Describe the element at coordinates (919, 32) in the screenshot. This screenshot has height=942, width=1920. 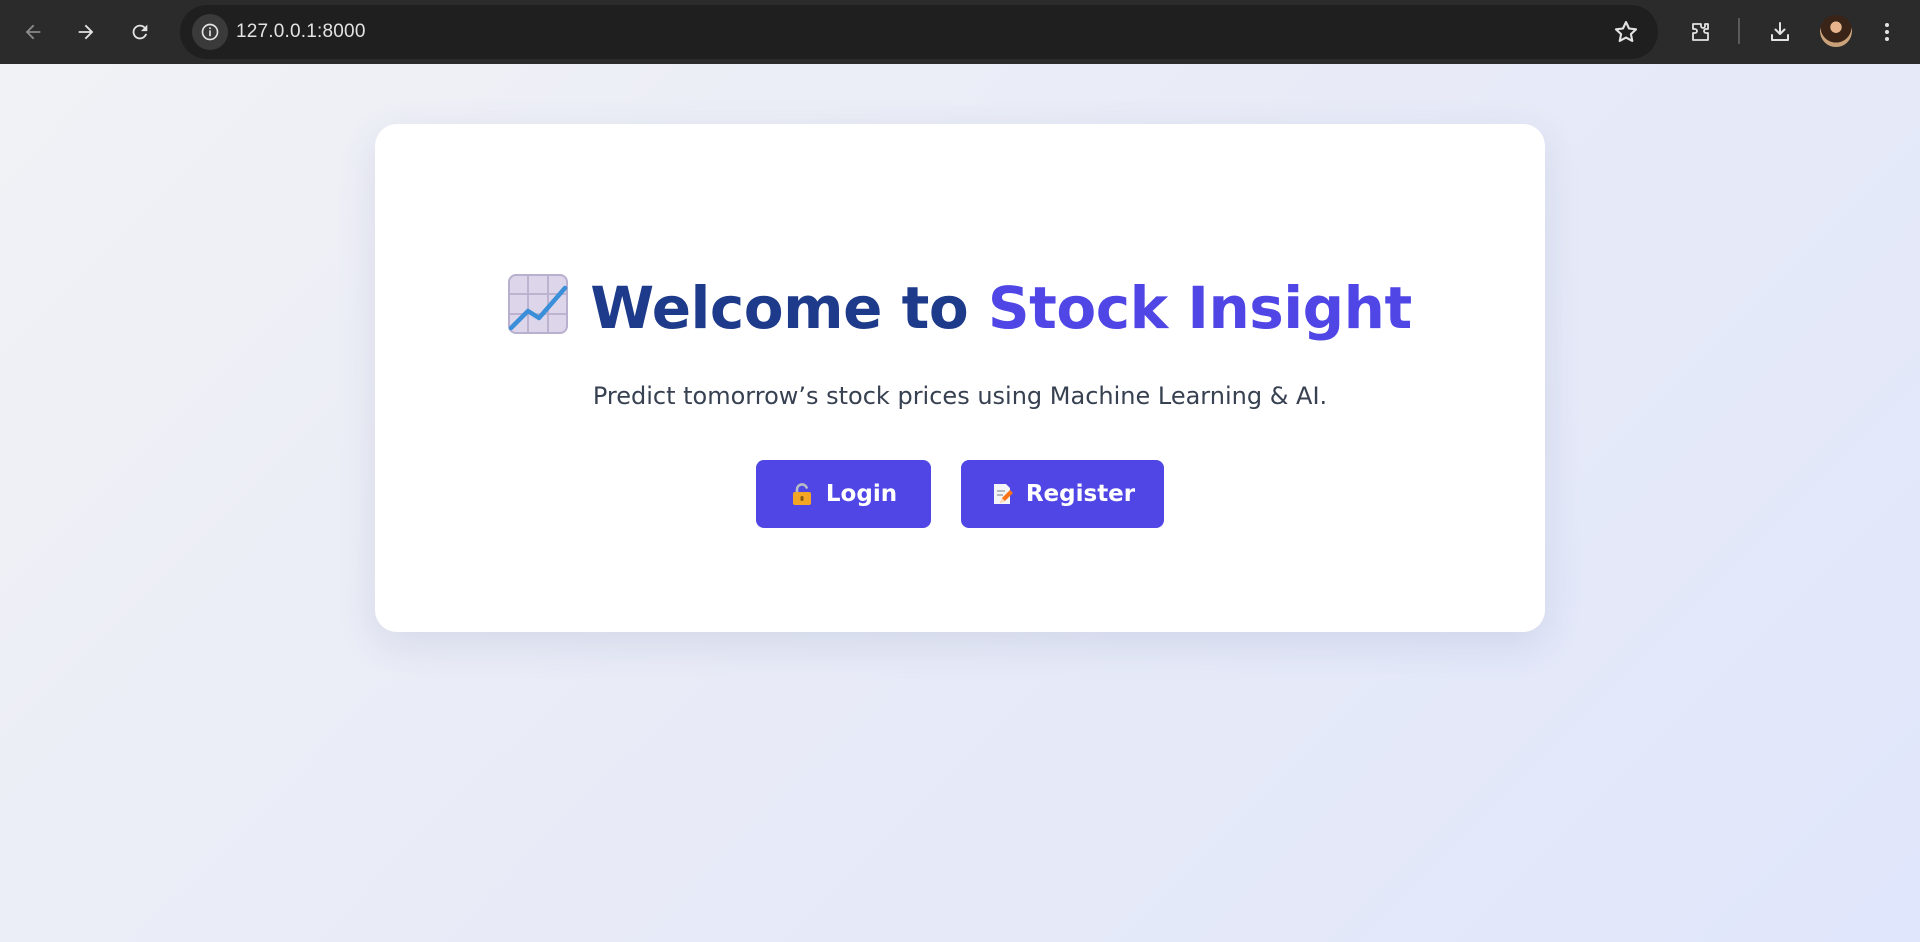
I see `address-bar: 127.0.0.1:8000` at that location.